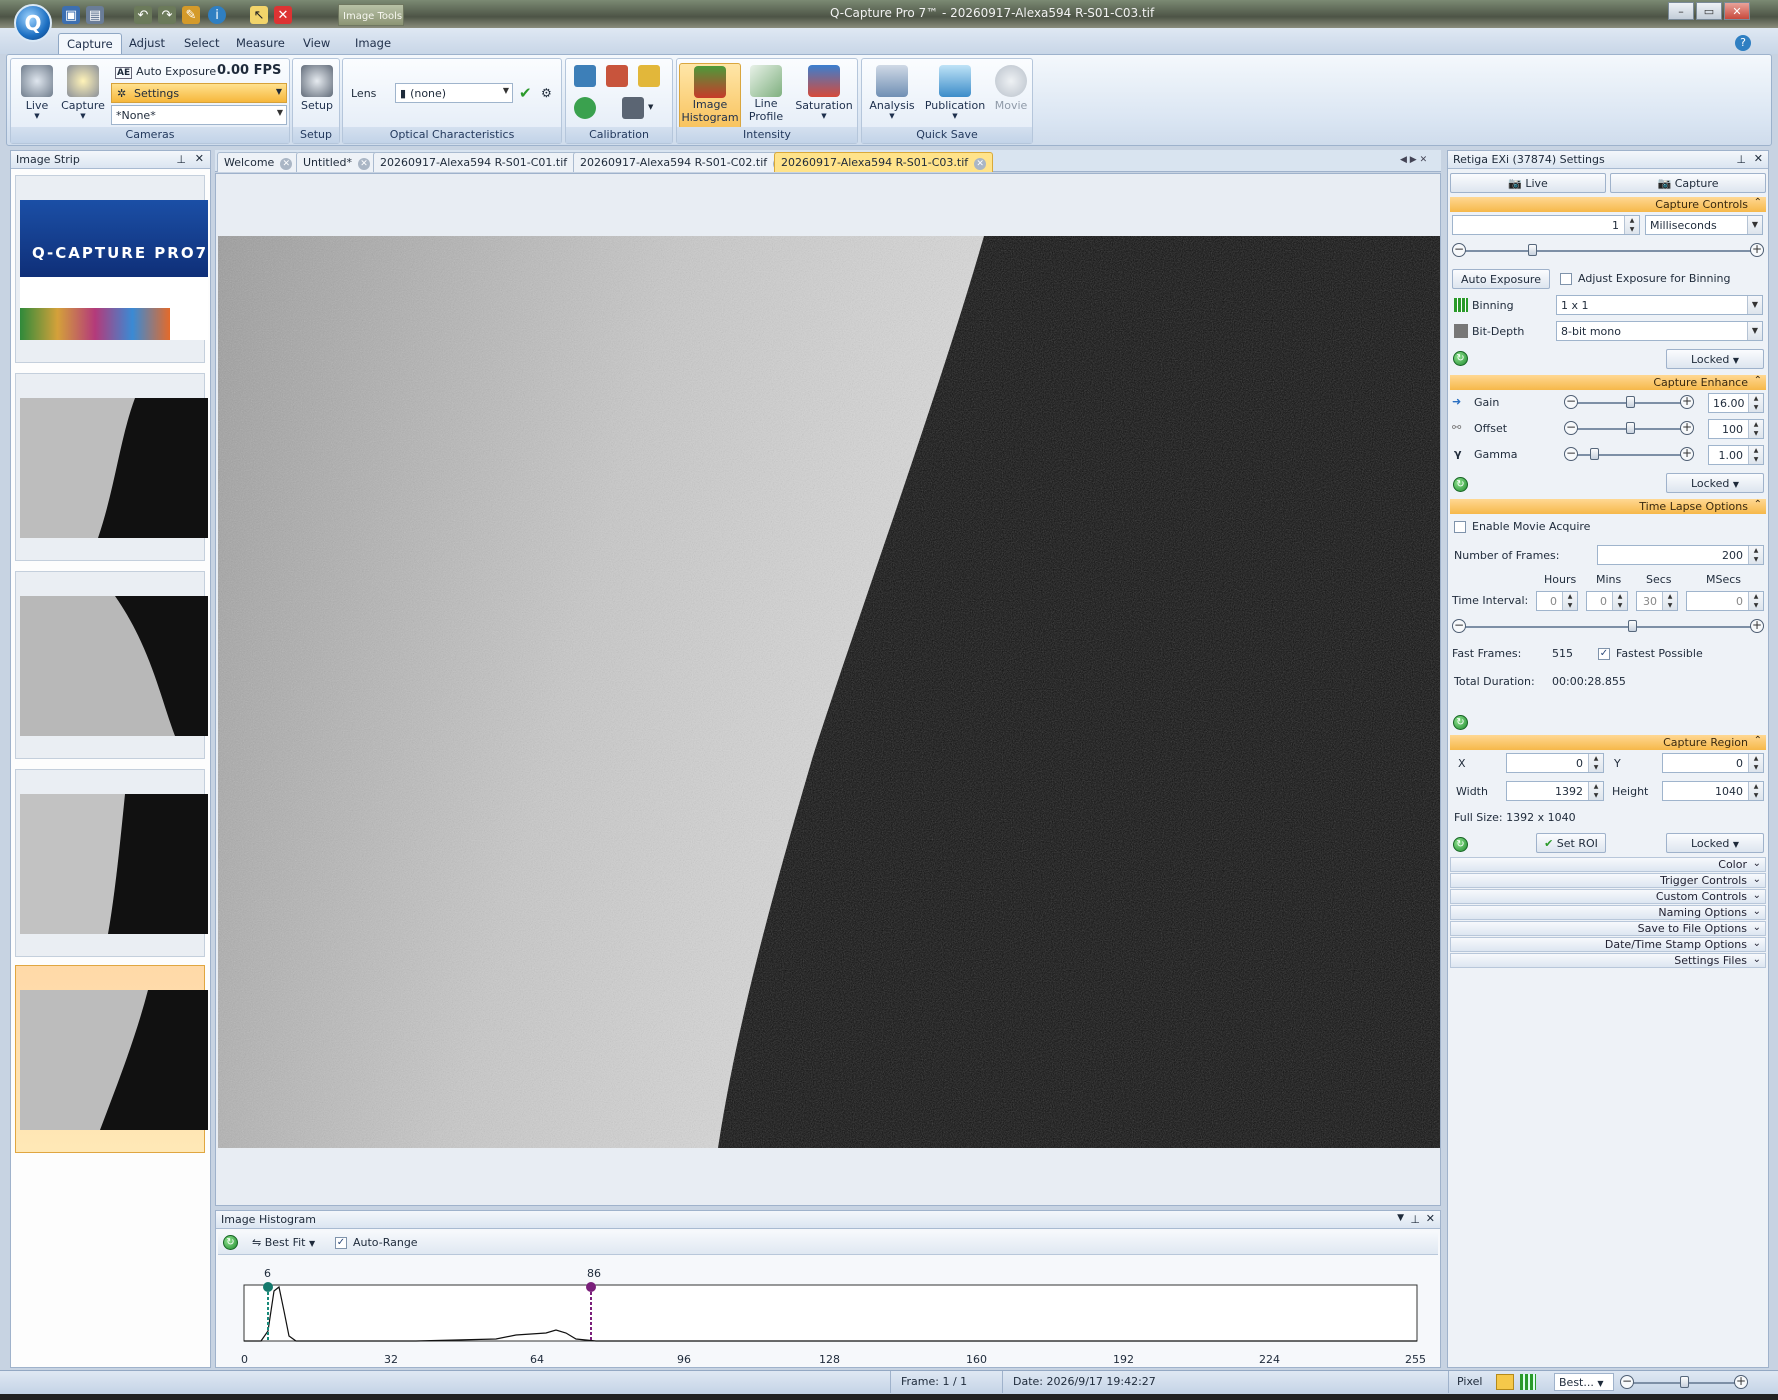  Describe the element at coordinates (258, 162) in the screenshot. I see `doc-tab-welcome: Welcome ✕` at that location.